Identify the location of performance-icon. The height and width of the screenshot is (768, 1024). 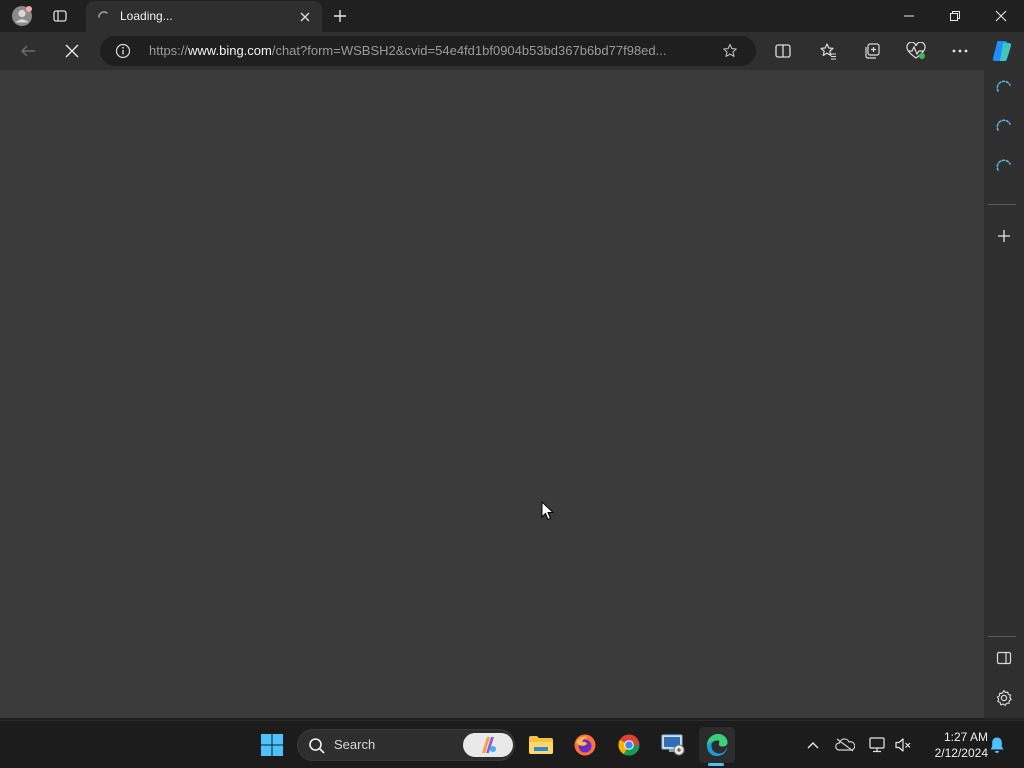
(916, 51).